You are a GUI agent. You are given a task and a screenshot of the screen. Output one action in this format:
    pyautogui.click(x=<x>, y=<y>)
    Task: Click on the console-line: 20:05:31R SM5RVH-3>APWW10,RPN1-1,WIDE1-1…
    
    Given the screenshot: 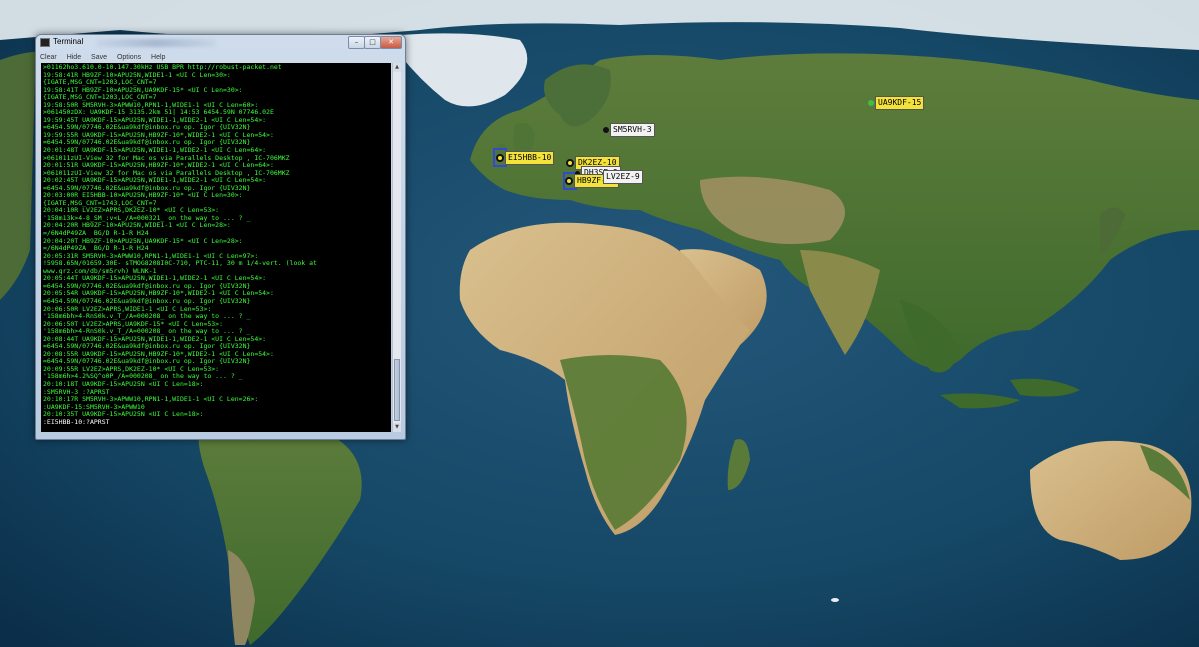 What is the action you would take?
    pyautogui.click(x=151, y=256)
    